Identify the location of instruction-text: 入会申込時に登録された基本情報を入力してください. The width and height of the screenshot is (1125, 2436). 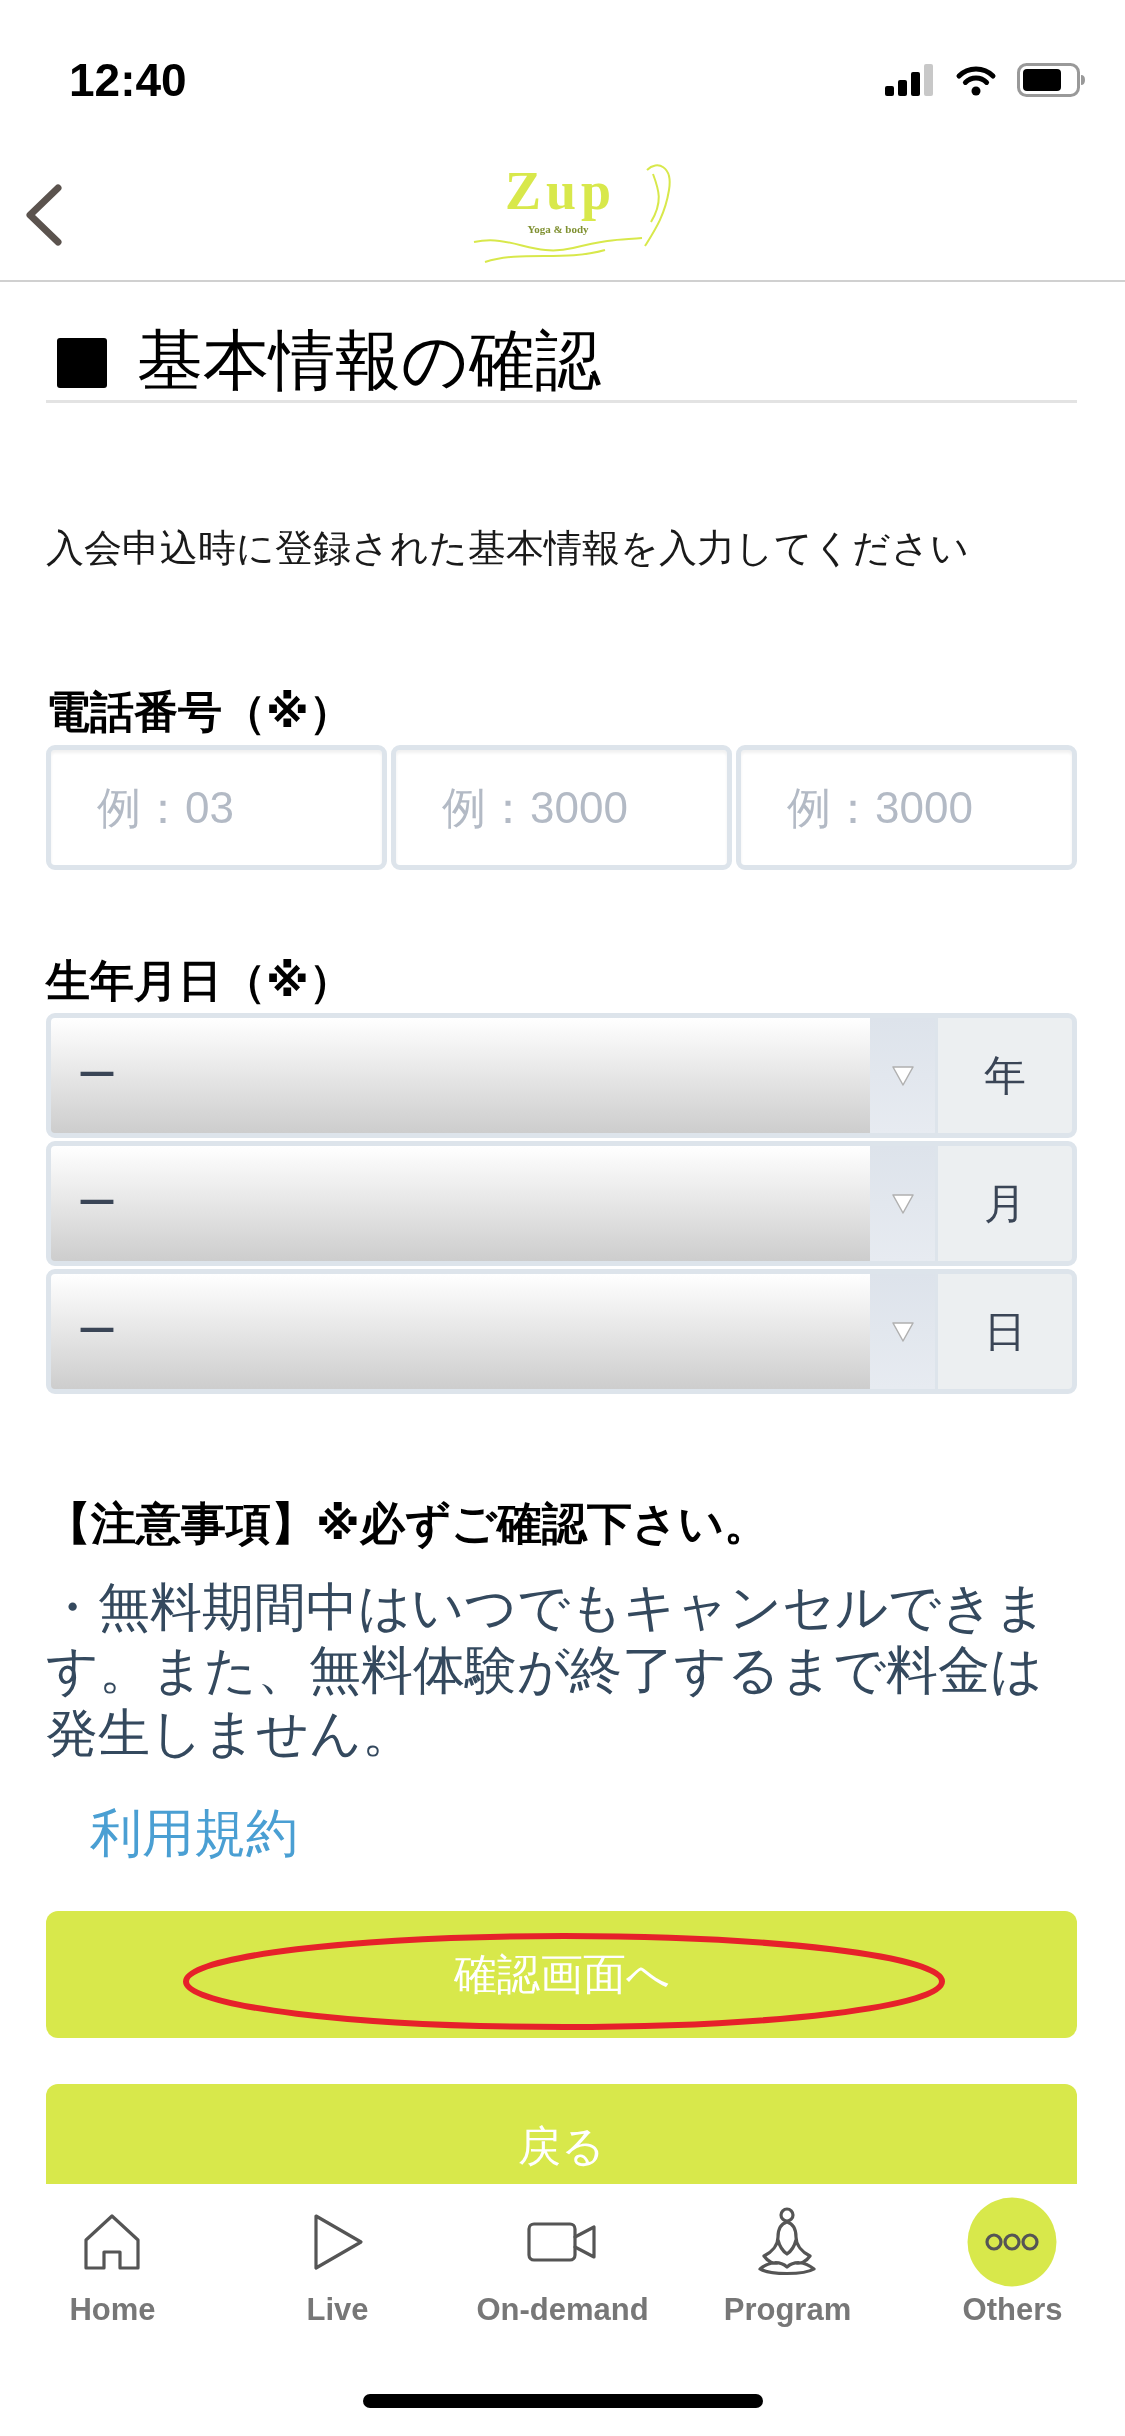
(508, 548).